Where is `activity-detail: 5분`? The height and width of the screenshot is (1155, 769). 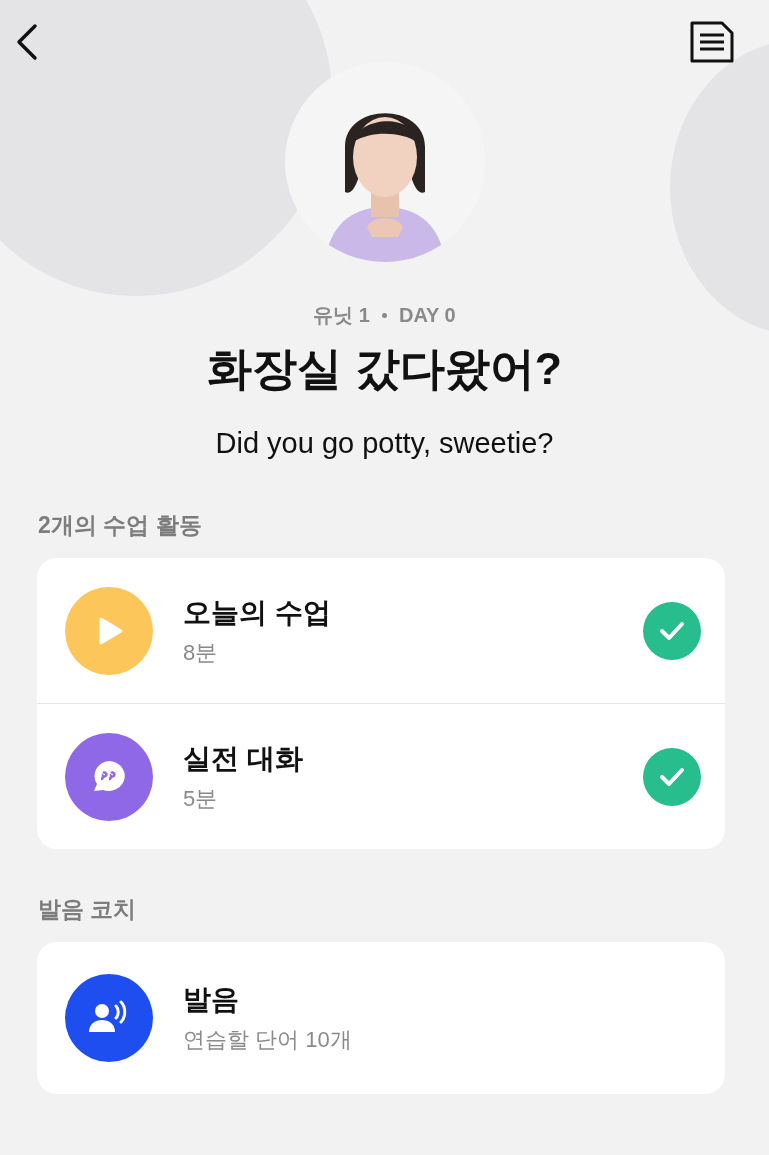
activity-detail: 5분 is located at coordinates (201, 798).